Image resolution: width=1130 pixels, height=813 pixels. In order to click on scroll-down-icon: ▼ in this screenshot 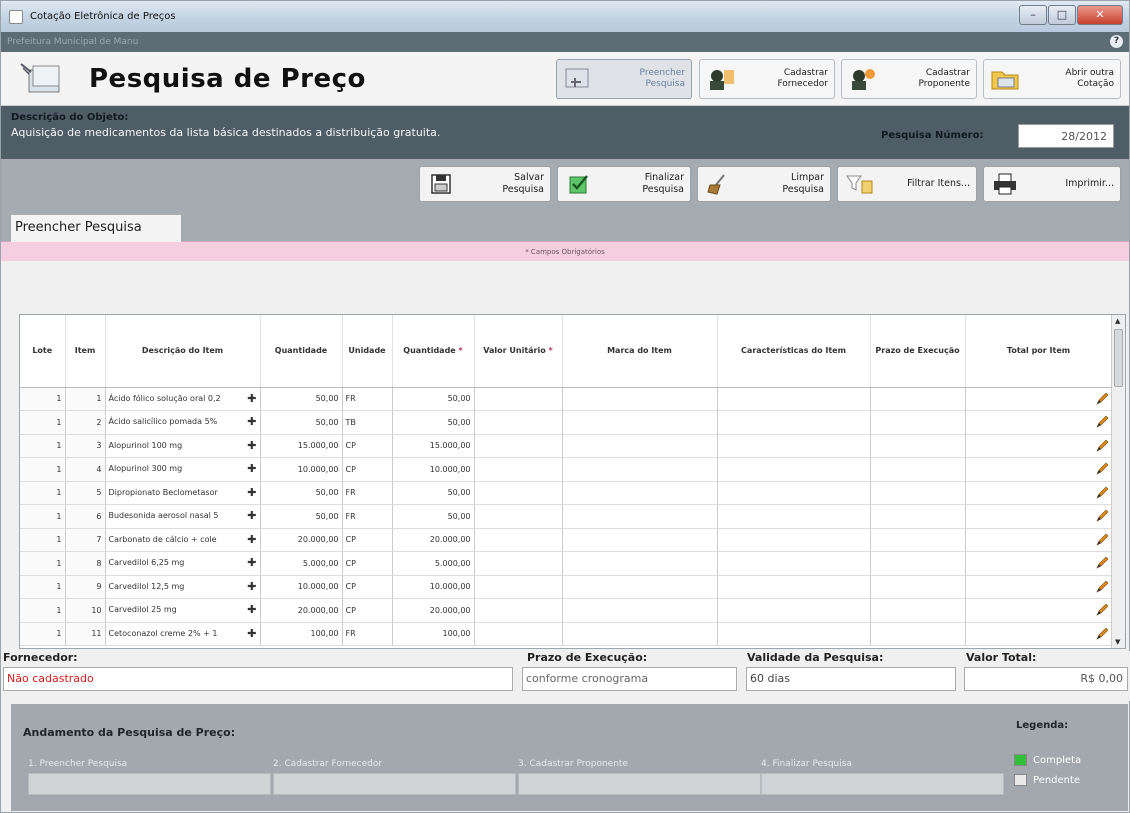, I will do `click(1117, 642)`.